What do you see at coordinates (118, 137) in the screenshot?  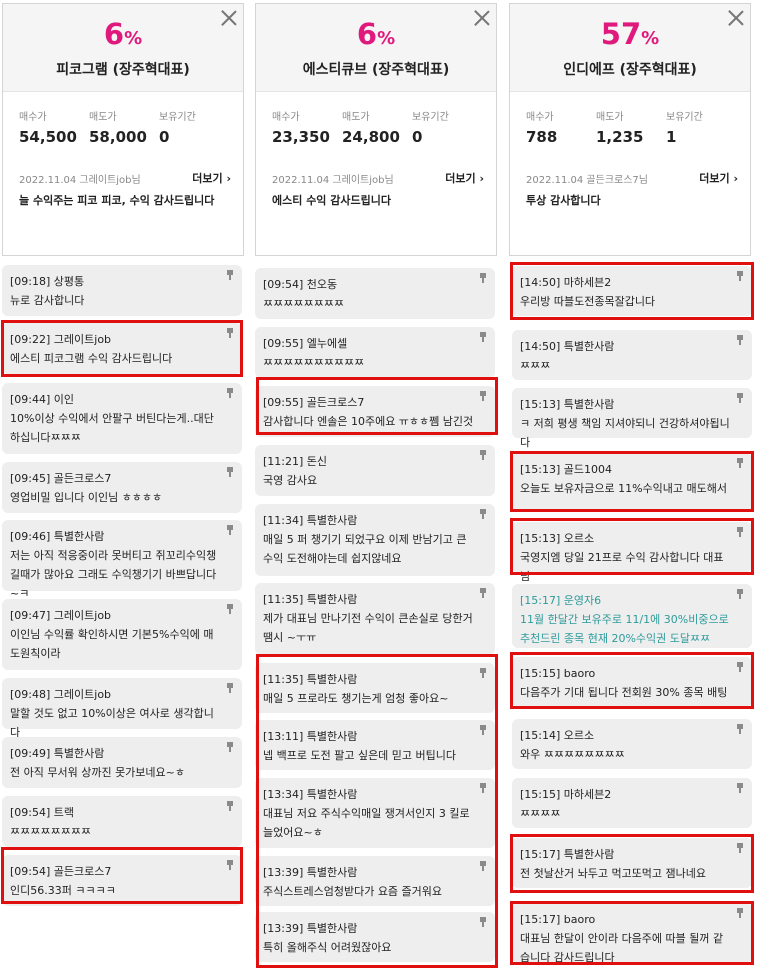 I see `sell-price: 58,000` at bounding box center [118, 137].